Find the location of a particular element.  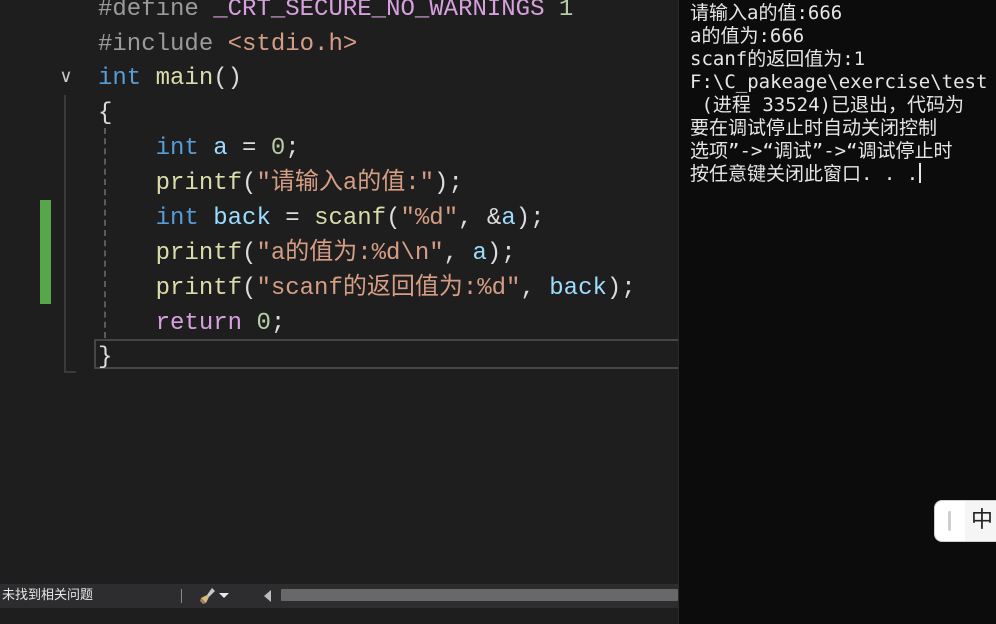

code-cleanup-dropdown-icon is located at coordinates (224, 595).